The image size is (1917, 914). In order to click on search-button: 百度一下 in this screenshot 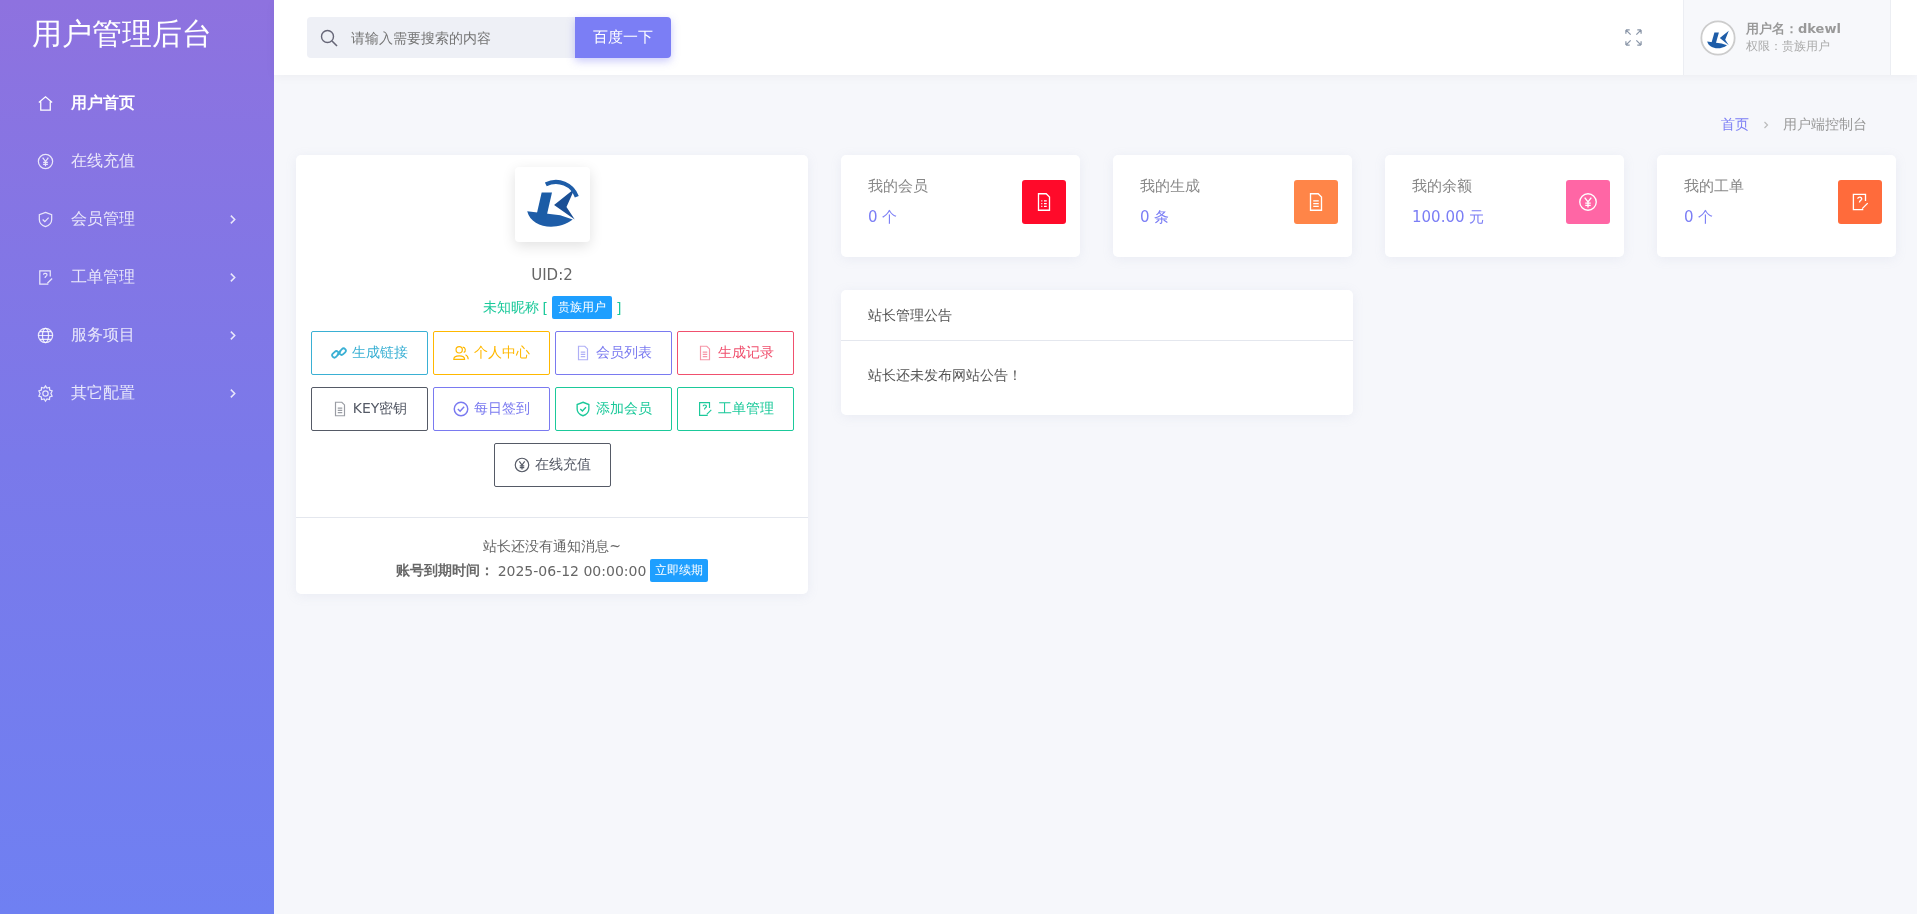, I will do `click(623, 37)`.